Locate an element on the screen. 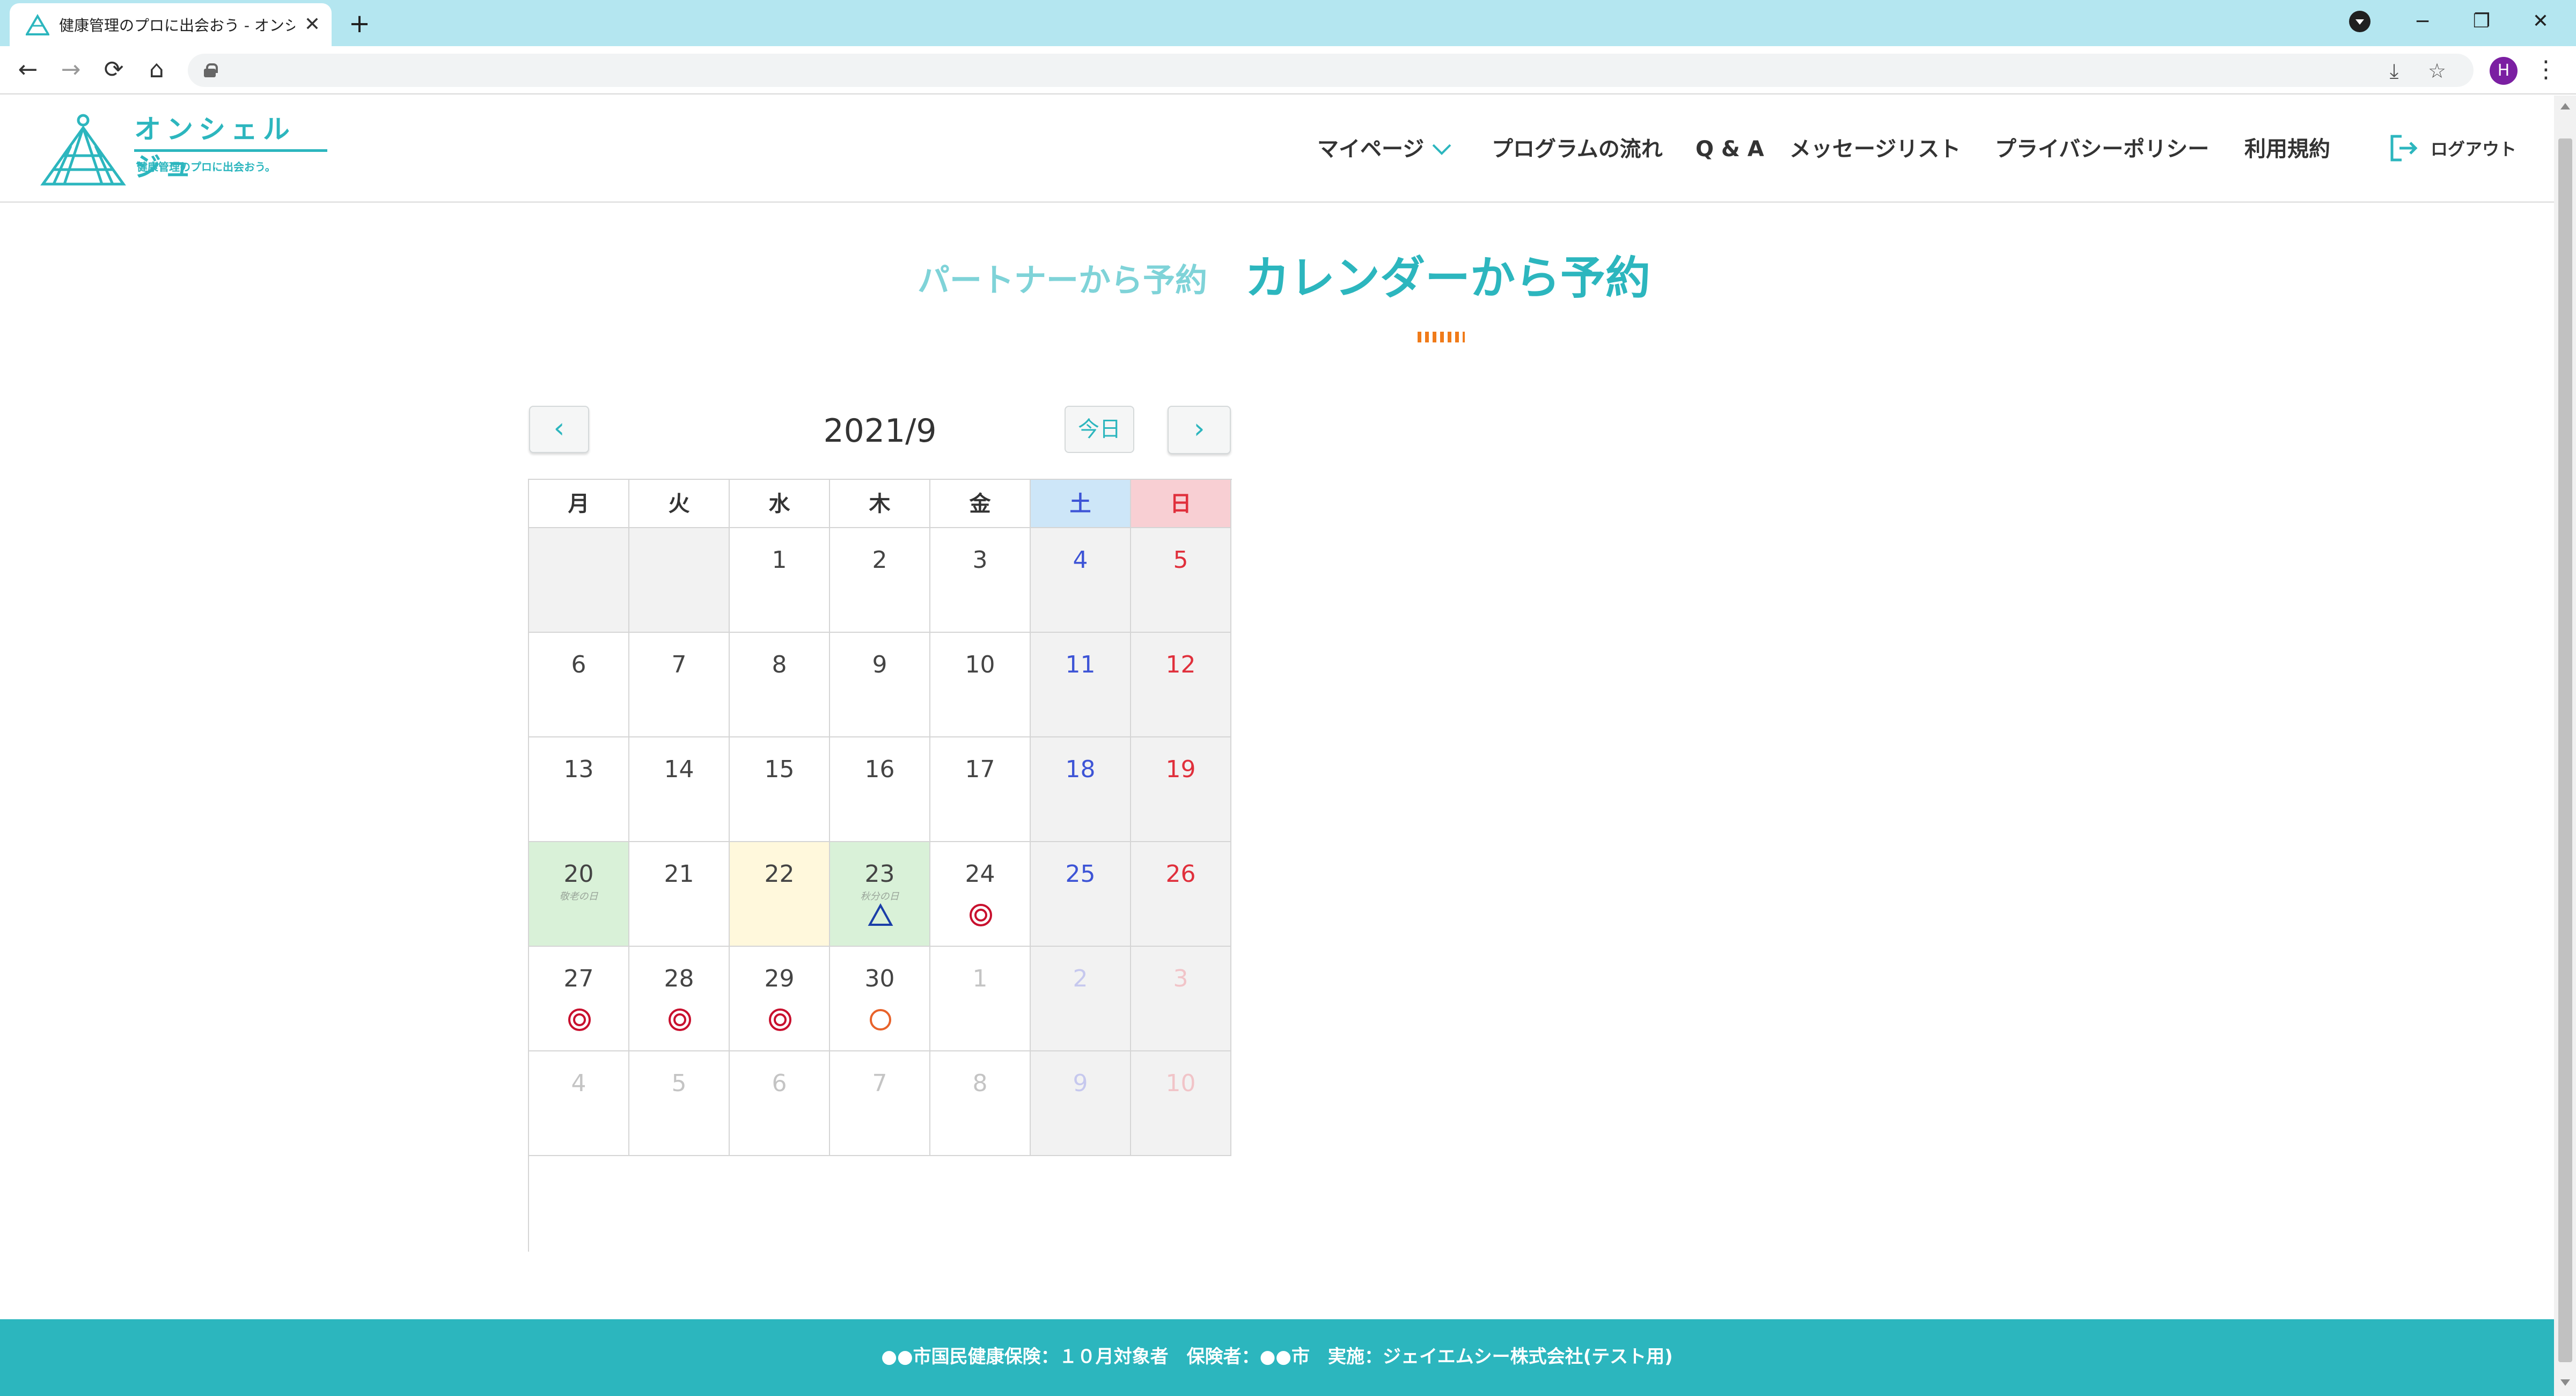 This screenshot has height=1396, width=2576. day-cell: 18 is located at coordinates (1081, 789).